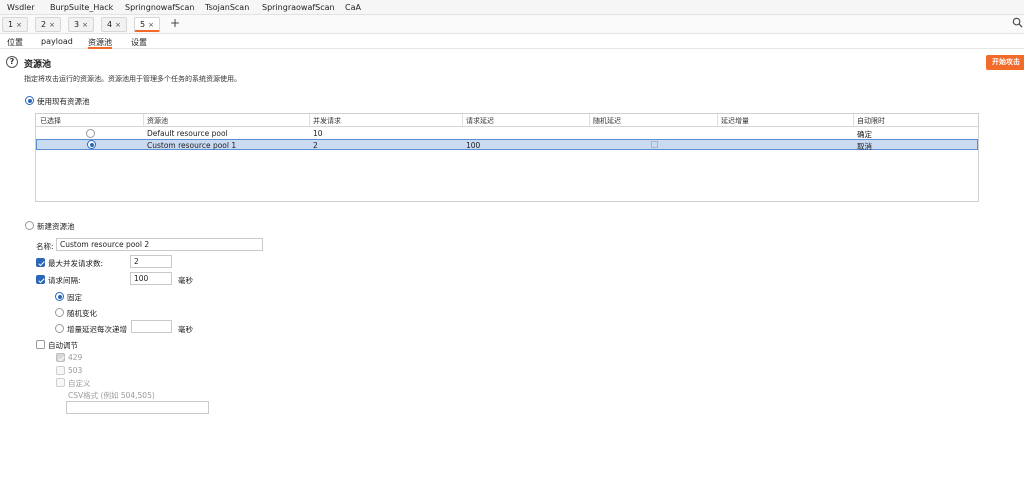 The width and height of the screenshot is (1024, 481). Describe the element at coordinates (473, 145) in the screenshot. I see `delay-cell: 100` at that location.